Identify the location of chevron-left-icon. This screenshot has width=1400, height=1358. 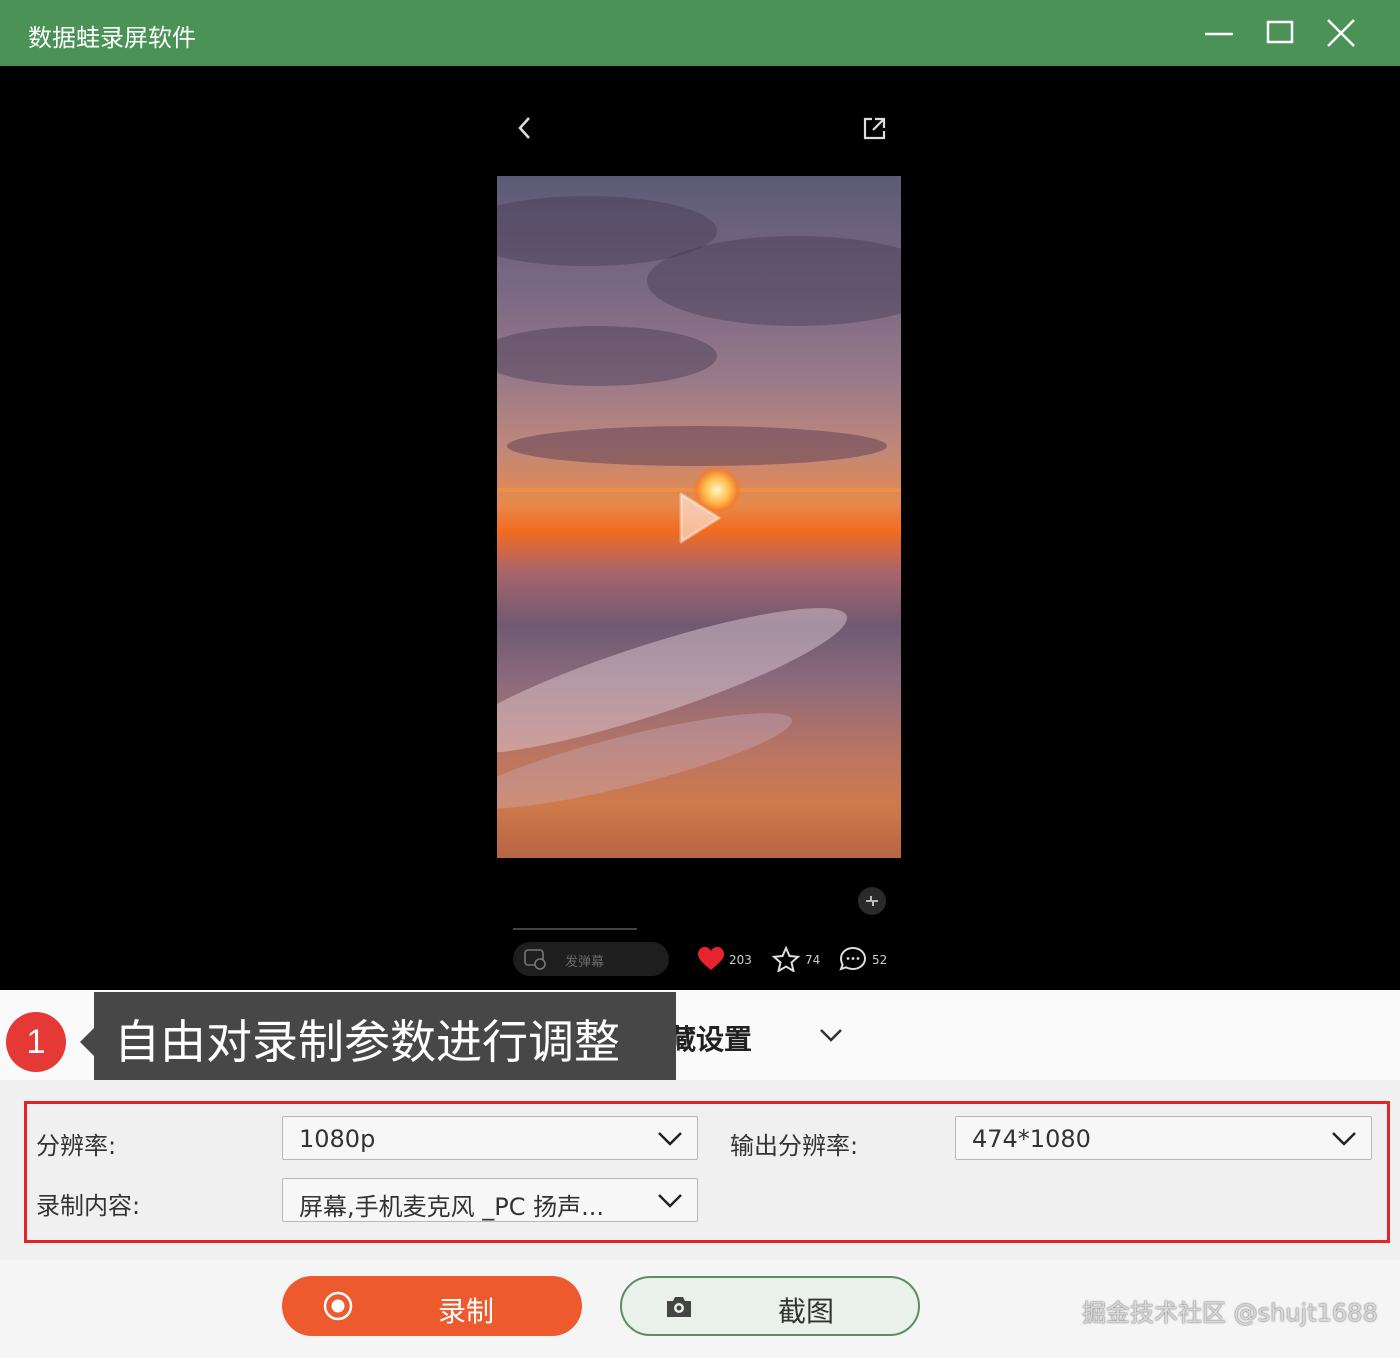
(524, 128).